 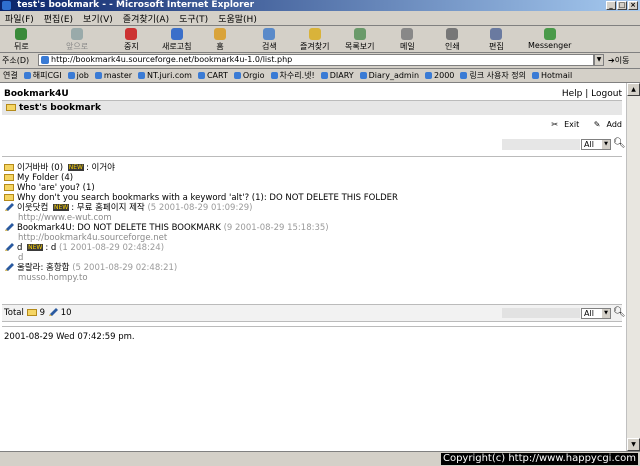 I want to click on search-input, so click(x=541, y=144).